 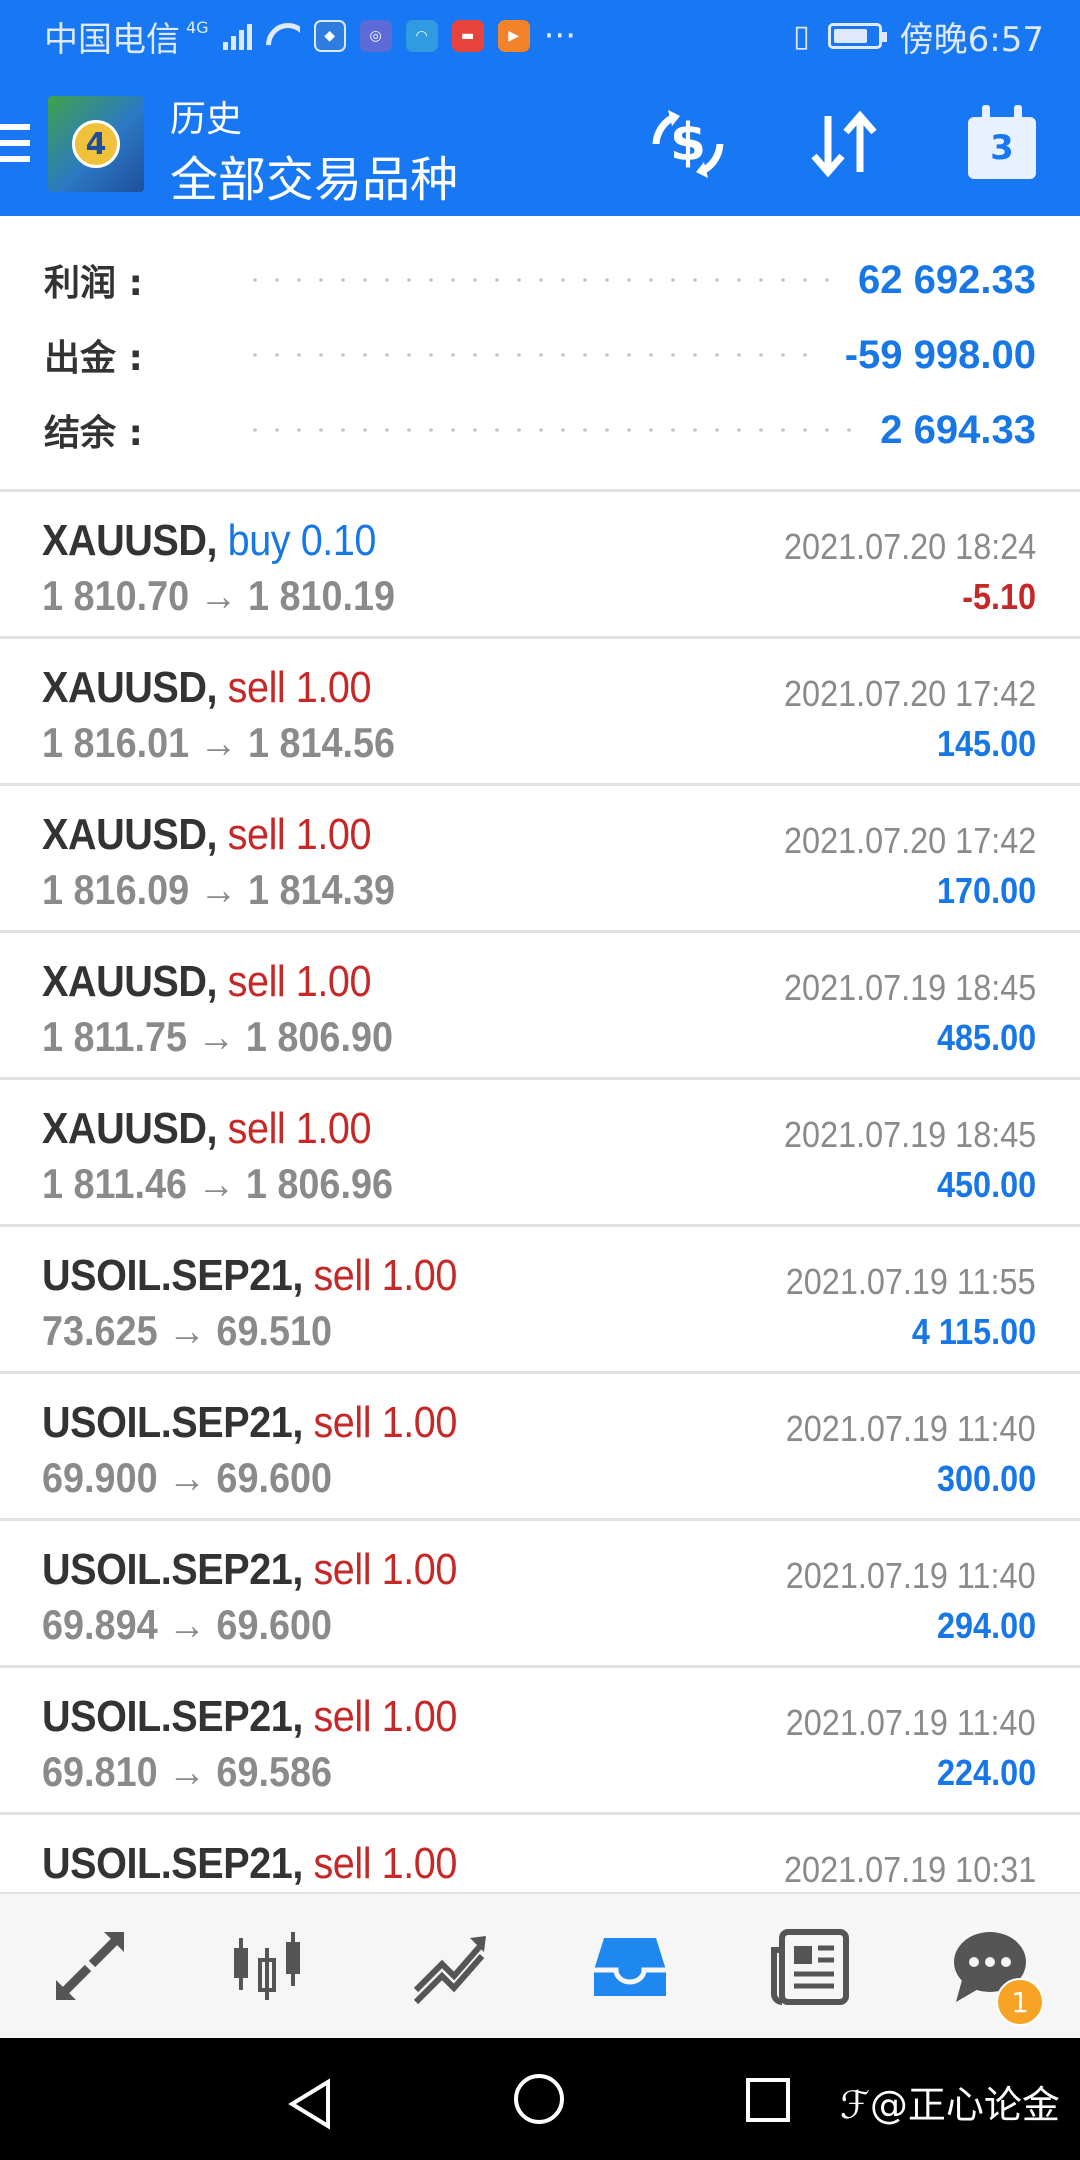 What do you see at coordinates (187, 1330) in the screenshot?
I see `trade-prices: 73.625 → 69.510` at bounding box center [187, 1330].